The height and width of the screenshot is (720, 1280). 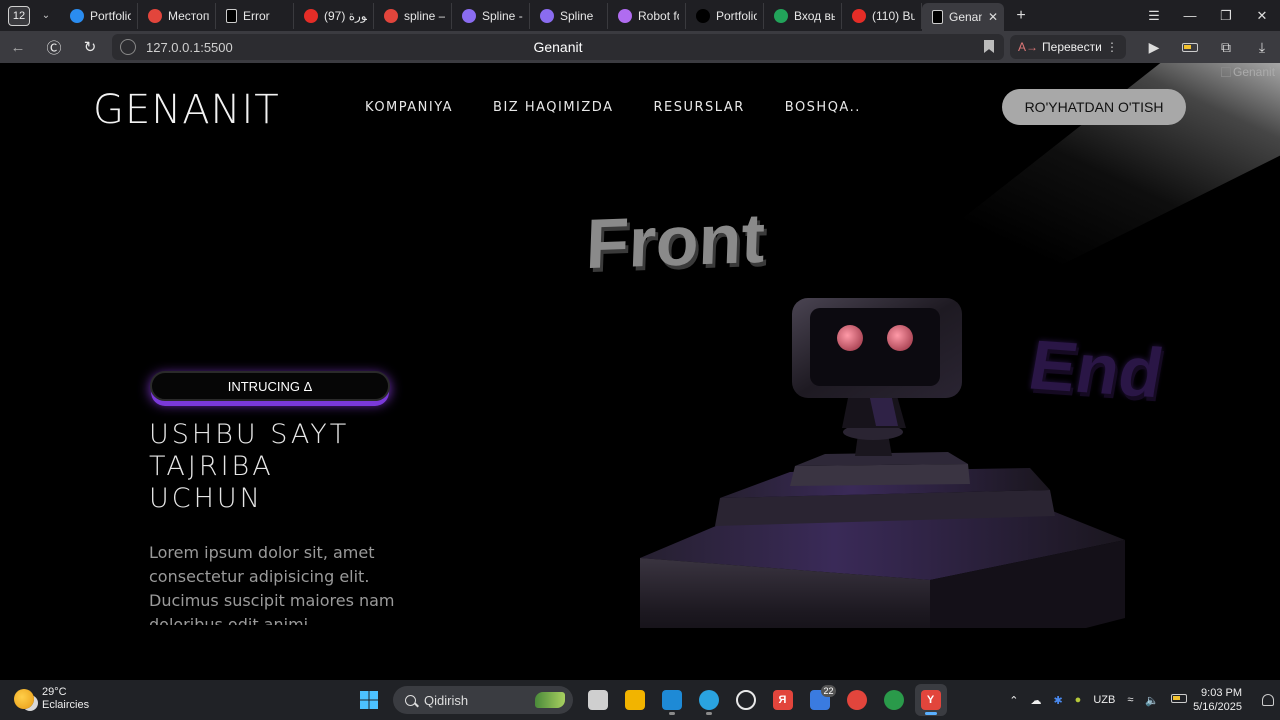 I want to click on close-window-button: ✕, so click(x=1262, y=16).